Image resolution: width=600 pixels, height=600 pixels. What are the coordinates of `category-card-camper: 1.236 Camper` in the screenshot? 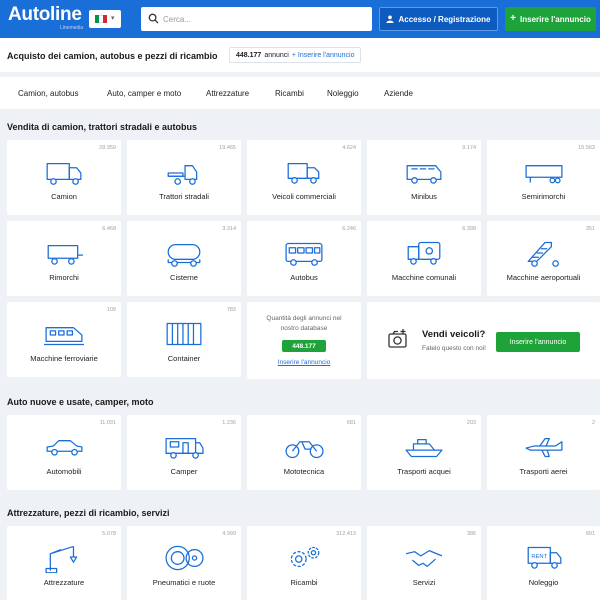 It's located at (184, 452).